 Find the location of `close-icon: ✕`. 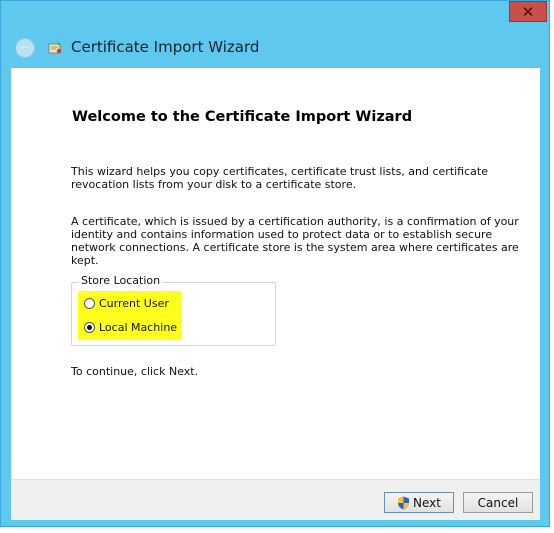

close-icon: ✕ is located at coordinates (528, 12).